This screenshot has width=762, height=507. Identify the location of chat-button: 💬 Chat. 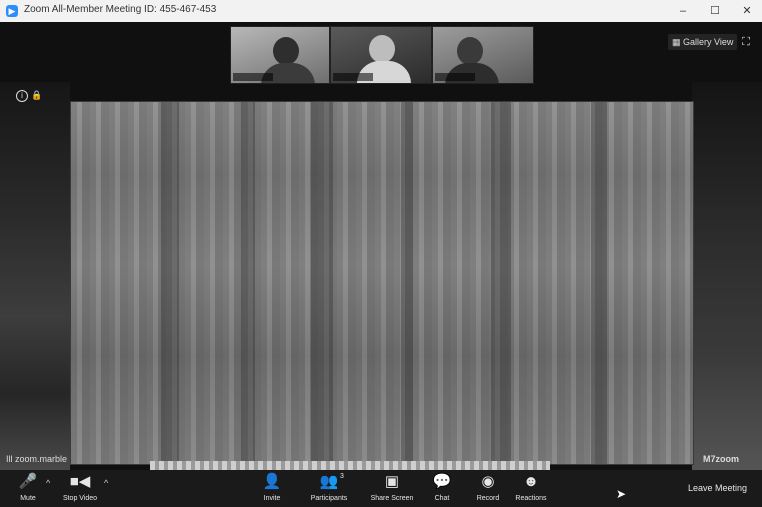
(442, 488).